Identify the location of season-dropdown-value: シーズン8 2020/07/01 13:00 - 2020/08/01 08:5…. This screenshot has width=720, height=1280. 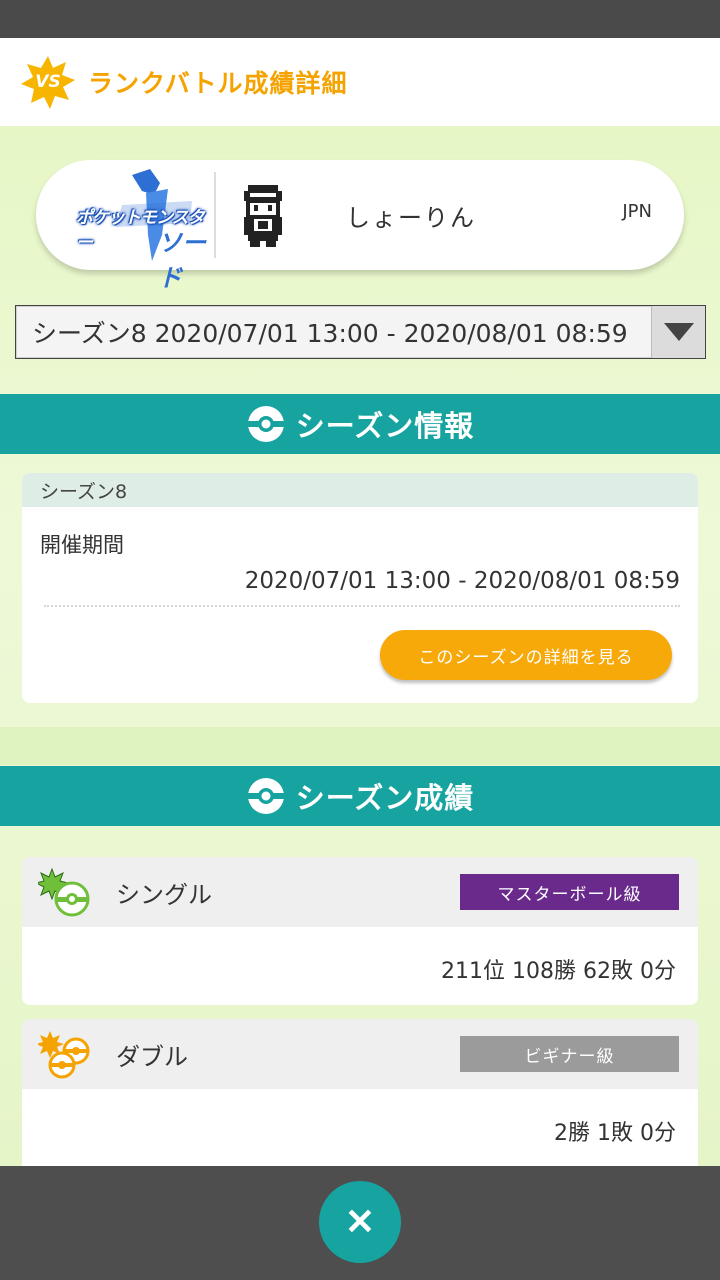
(330, 333).